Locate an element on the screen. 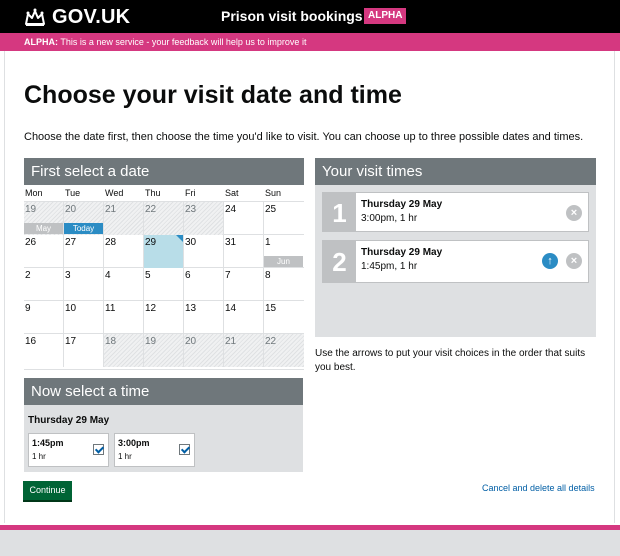  brand-text: GOV.UK is located at coordinates (91, 16).